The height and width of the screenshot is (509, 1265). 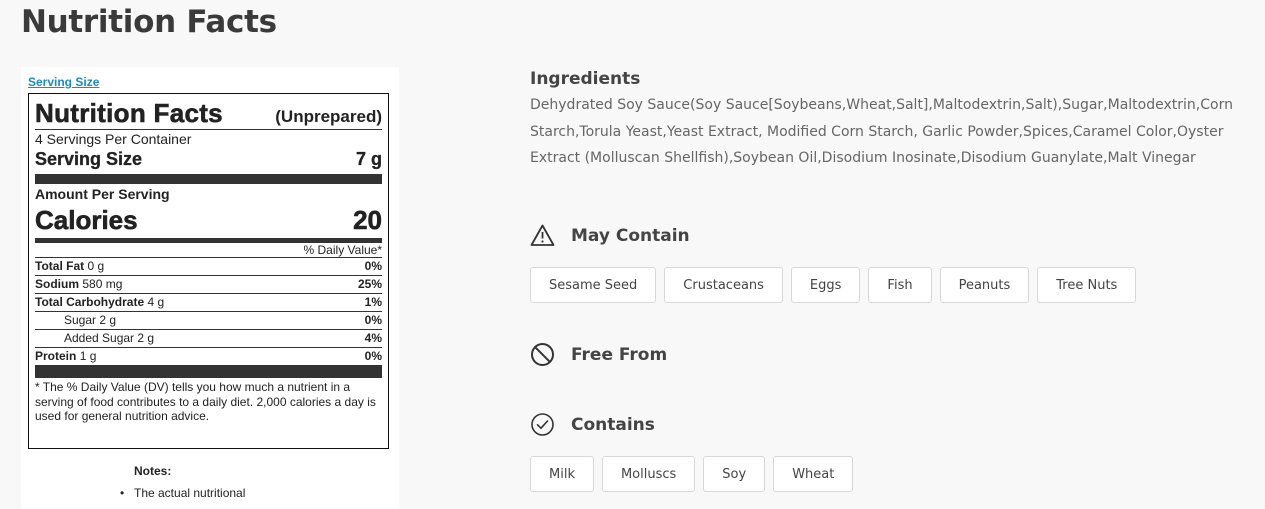 What do you see at coordinates (723, 285) in the screenshot?
I see `allergen-chip: Crustaceans` at bounding box center [723, 285].